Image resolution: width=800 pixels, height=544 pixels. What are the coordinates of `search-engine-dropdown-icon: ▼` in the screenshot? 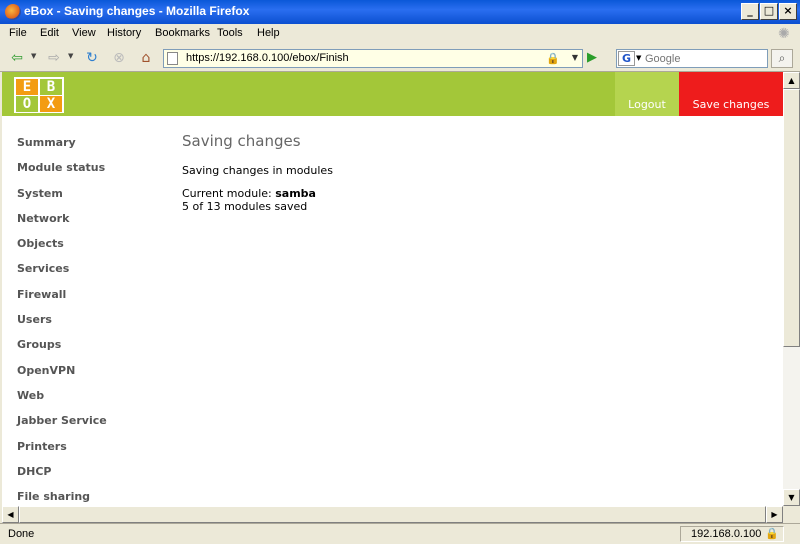 It's located at (638, 58).